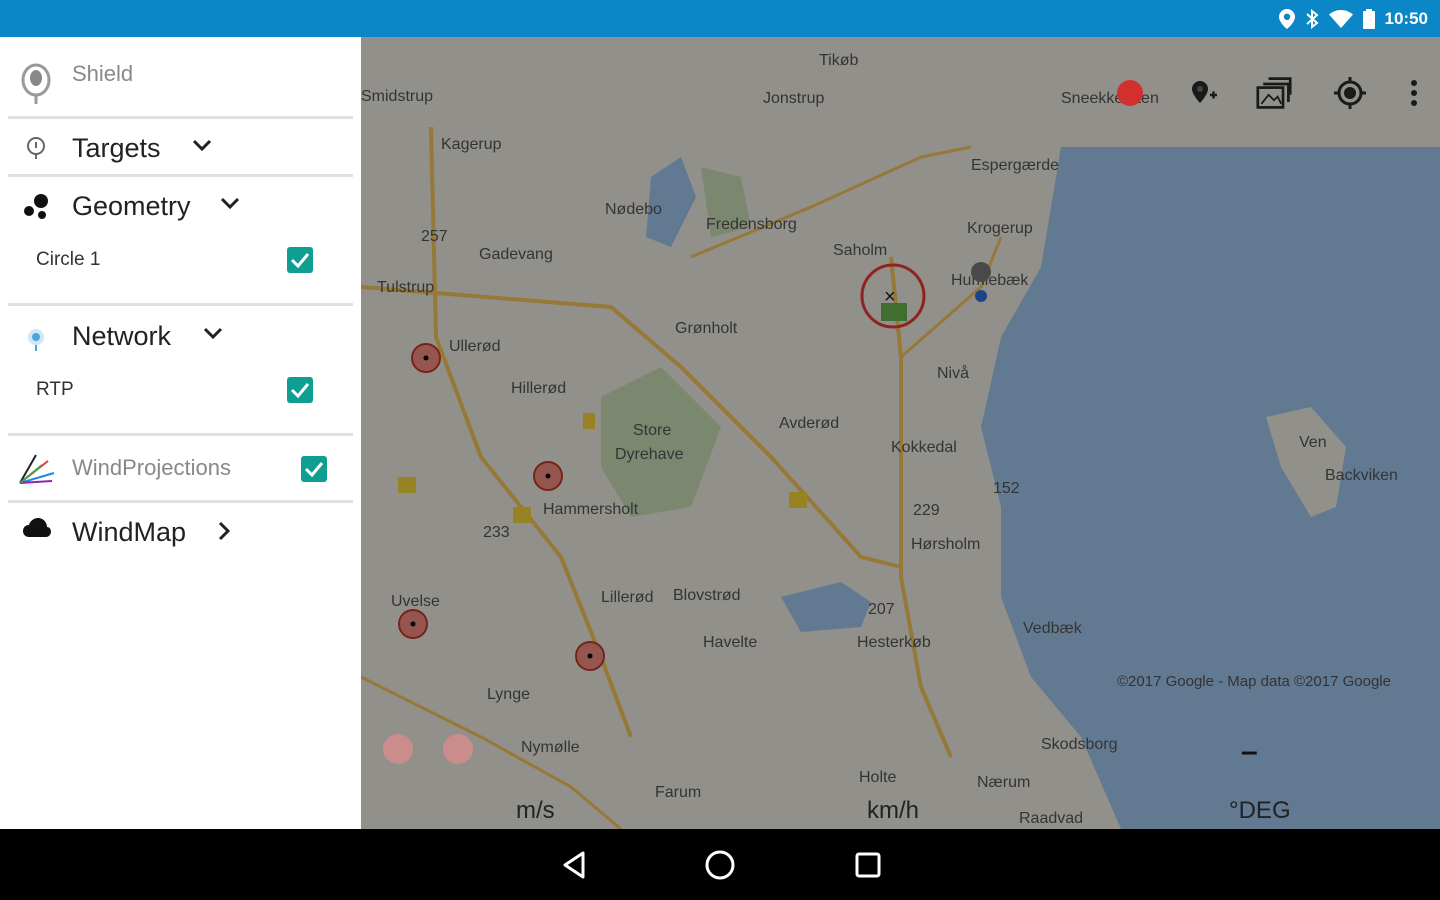  I want to click on shield-label: Shield, so click(103, 73).